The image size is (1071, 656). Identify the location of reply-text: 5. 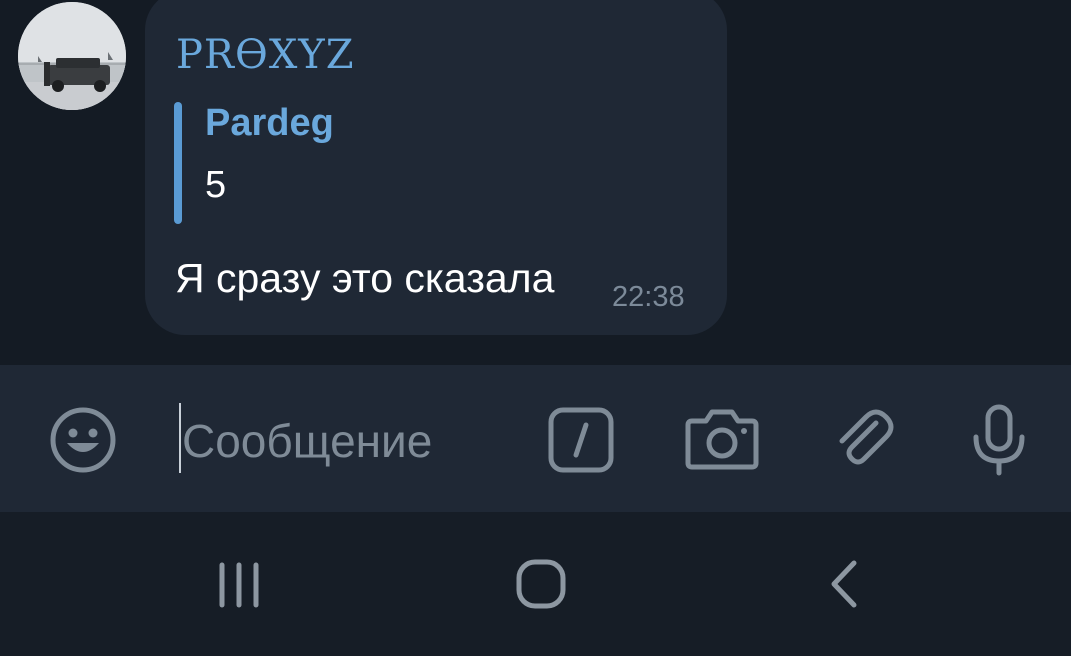
(216, 185).